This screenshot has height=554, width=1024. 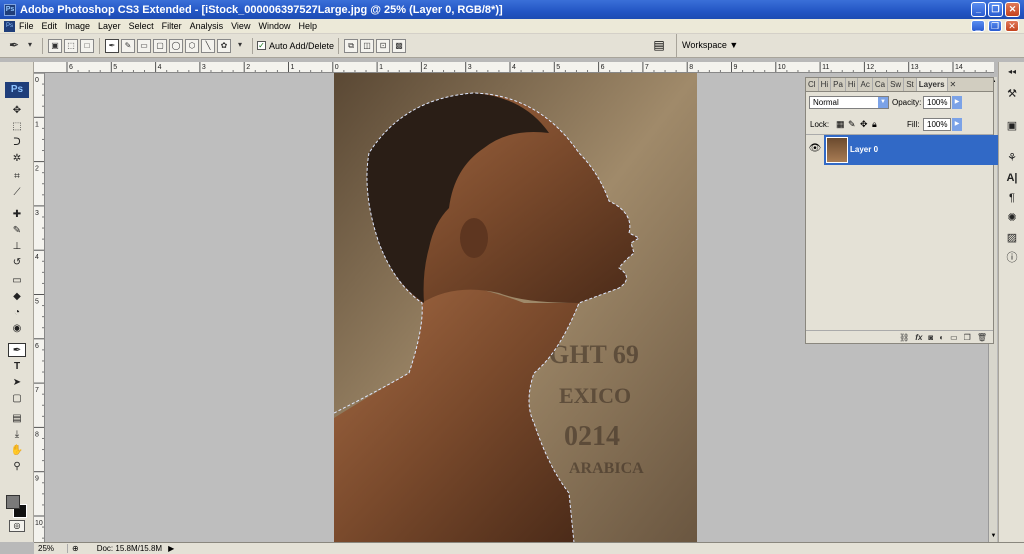 What do you see at coordinates (838, 84) in the screenshot?
I see `tab-paths: Pa` at bounding box center [838, 84].